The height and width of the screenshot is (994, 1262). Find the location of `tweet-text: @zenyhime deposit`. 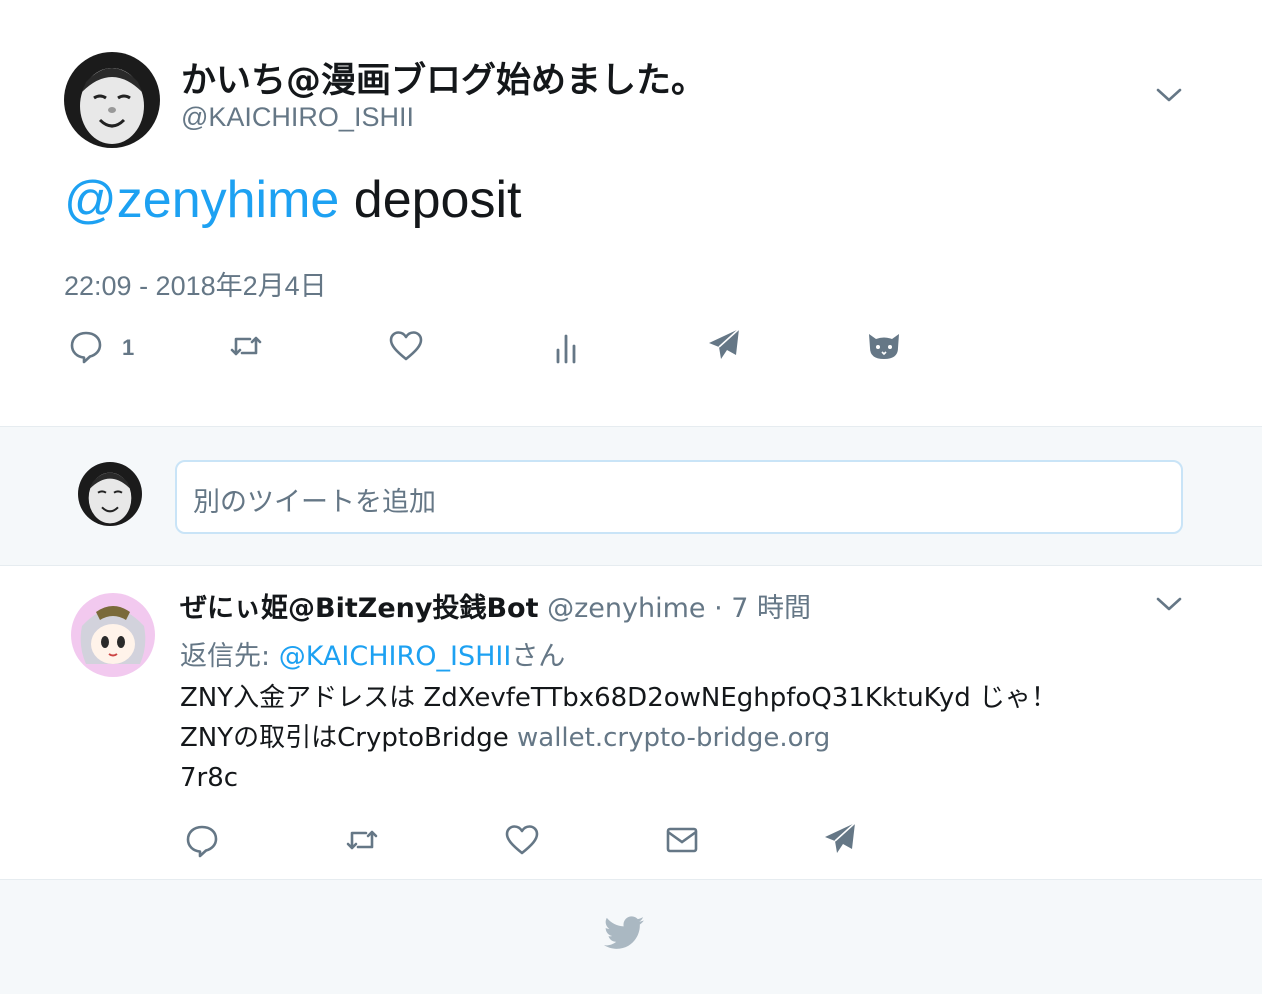

tweet-text: @zenyhime deposit is located at coordinates (292, 200).